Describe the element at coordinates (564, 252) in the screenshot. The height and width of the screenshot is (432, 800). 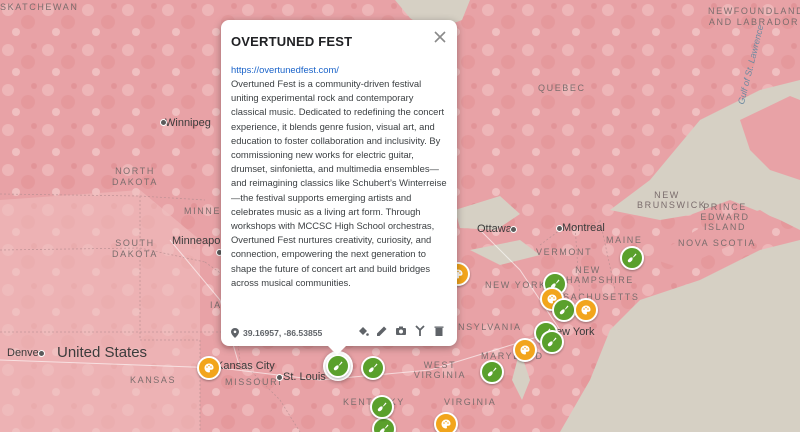
I see `label-vermont: VERMONT` at that location.